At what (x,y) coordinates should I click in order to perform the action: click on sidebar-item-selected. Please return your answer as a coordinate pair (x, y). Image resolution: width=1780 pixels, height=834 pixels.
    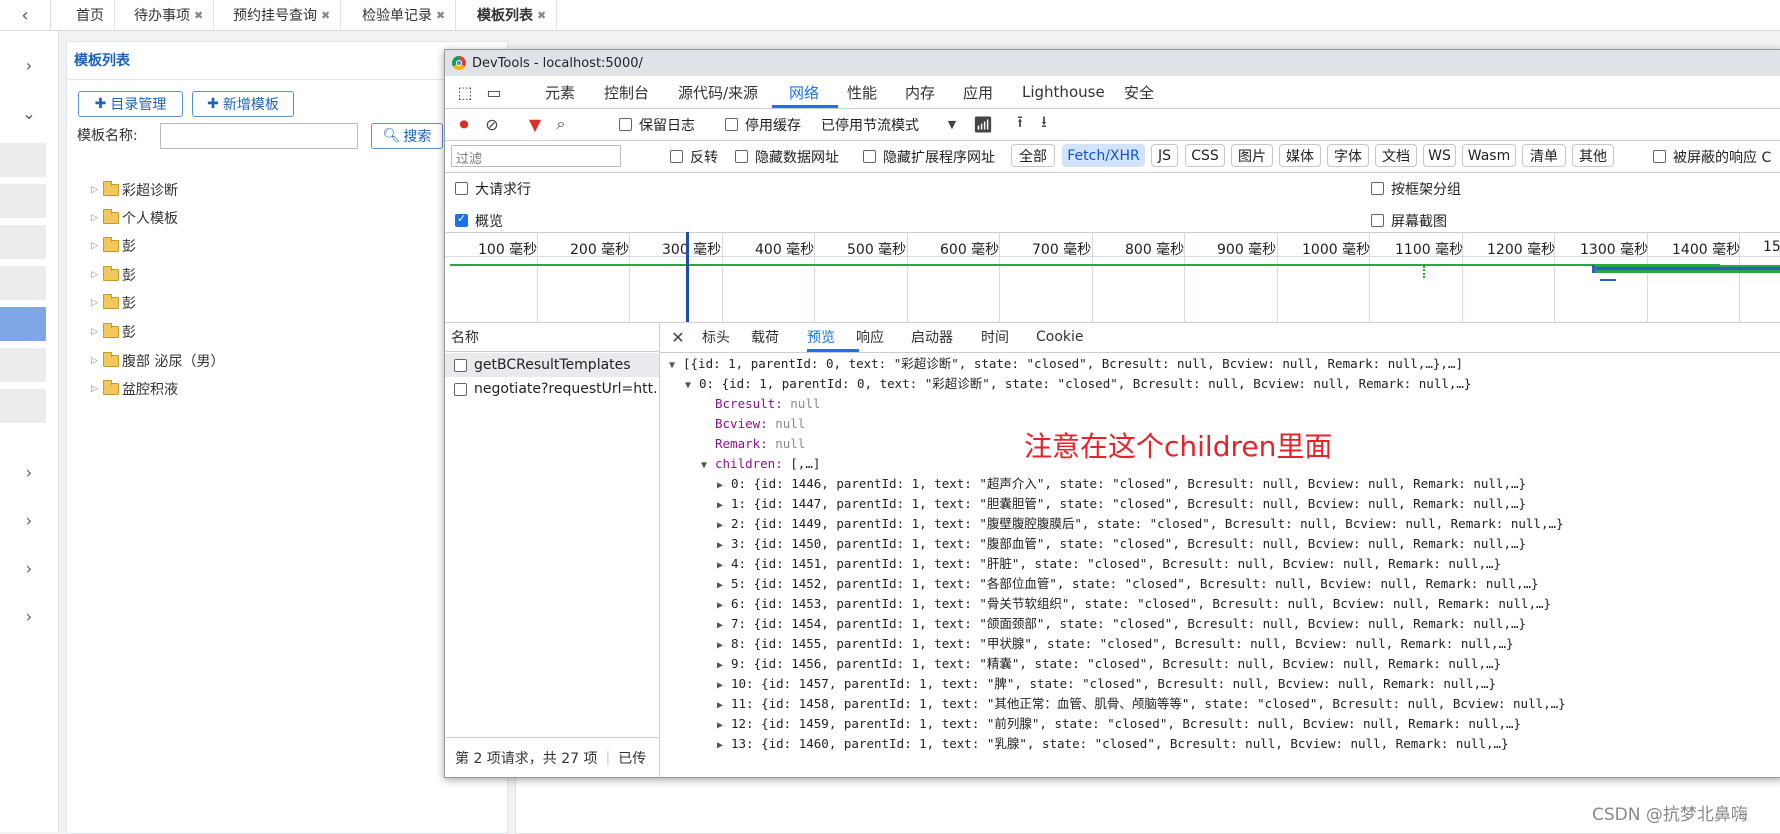
    Looking at the image, I should click on (23, 324).